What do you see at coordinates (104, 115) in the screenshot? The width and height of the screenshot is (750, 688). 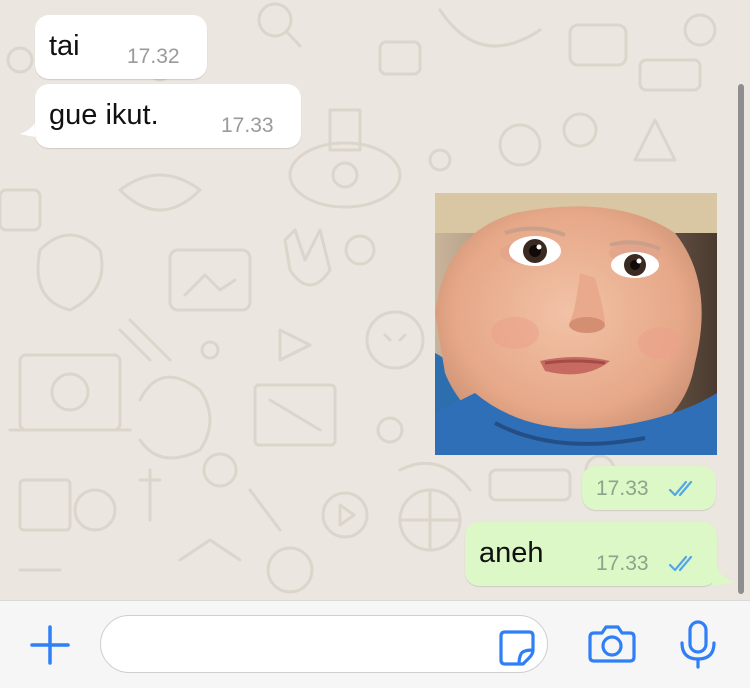 I see `message-text: gue ikut.` at bounding box center [104, 115].